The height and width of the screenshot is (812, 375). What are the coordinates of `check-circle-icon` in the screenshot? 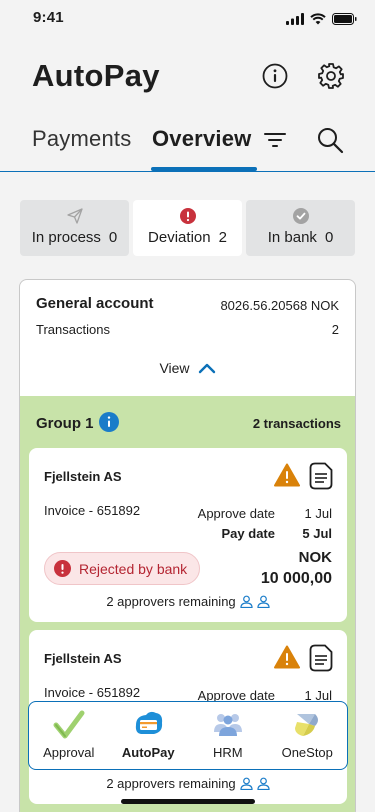 It's located at (300, 216).